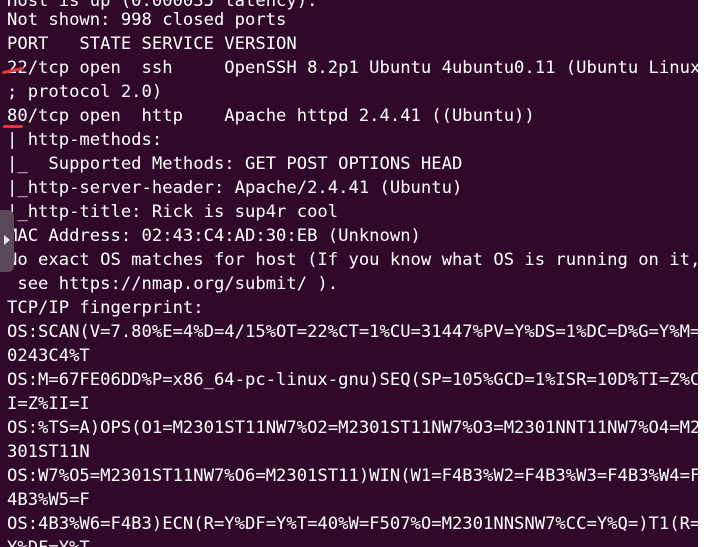 This screenshot has width=706, height=547. I want to click on terminal-line: |_http-title: Rick is sup4r cool, so click(173, 212).